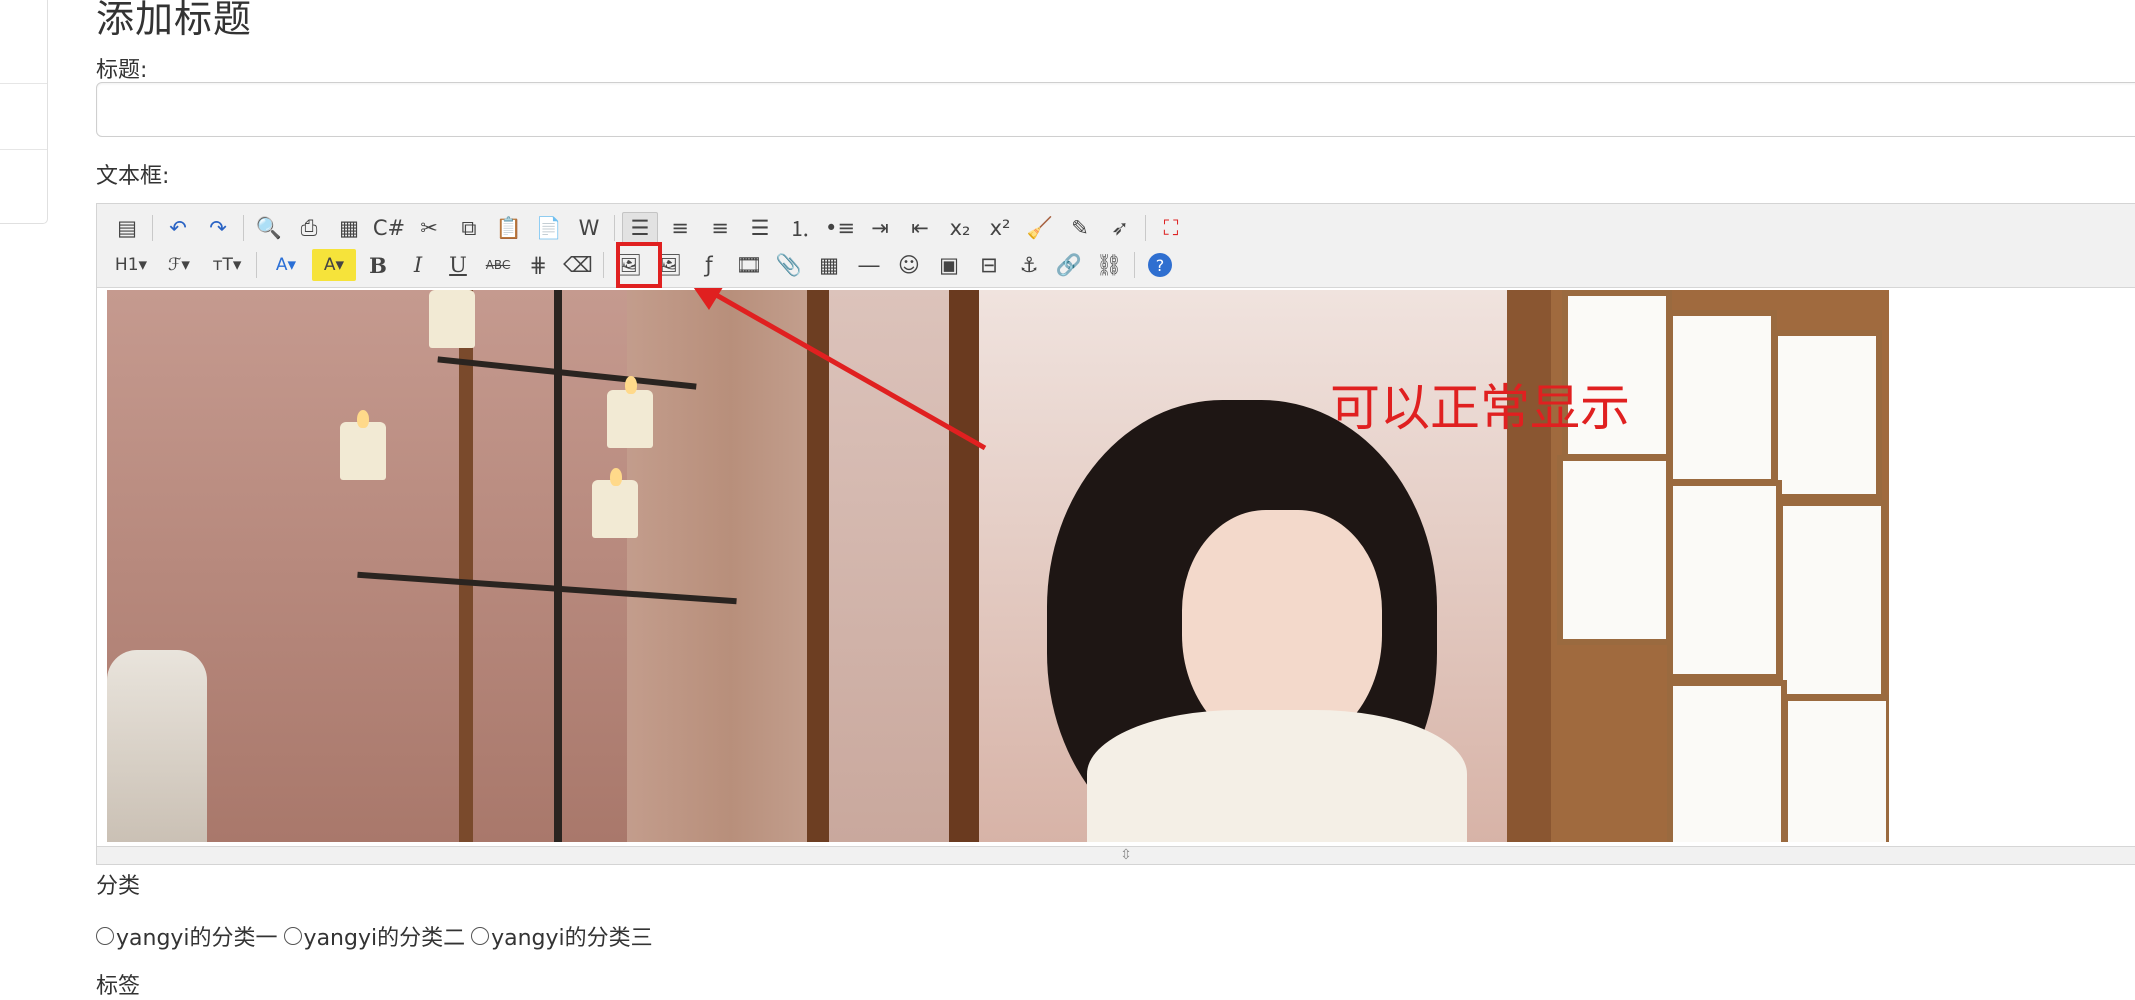  What do you see at coordinates (197, 938) in the screenshot?
I see `category-radio-label: yangyi的分类一` at bounding box center [197, 938].